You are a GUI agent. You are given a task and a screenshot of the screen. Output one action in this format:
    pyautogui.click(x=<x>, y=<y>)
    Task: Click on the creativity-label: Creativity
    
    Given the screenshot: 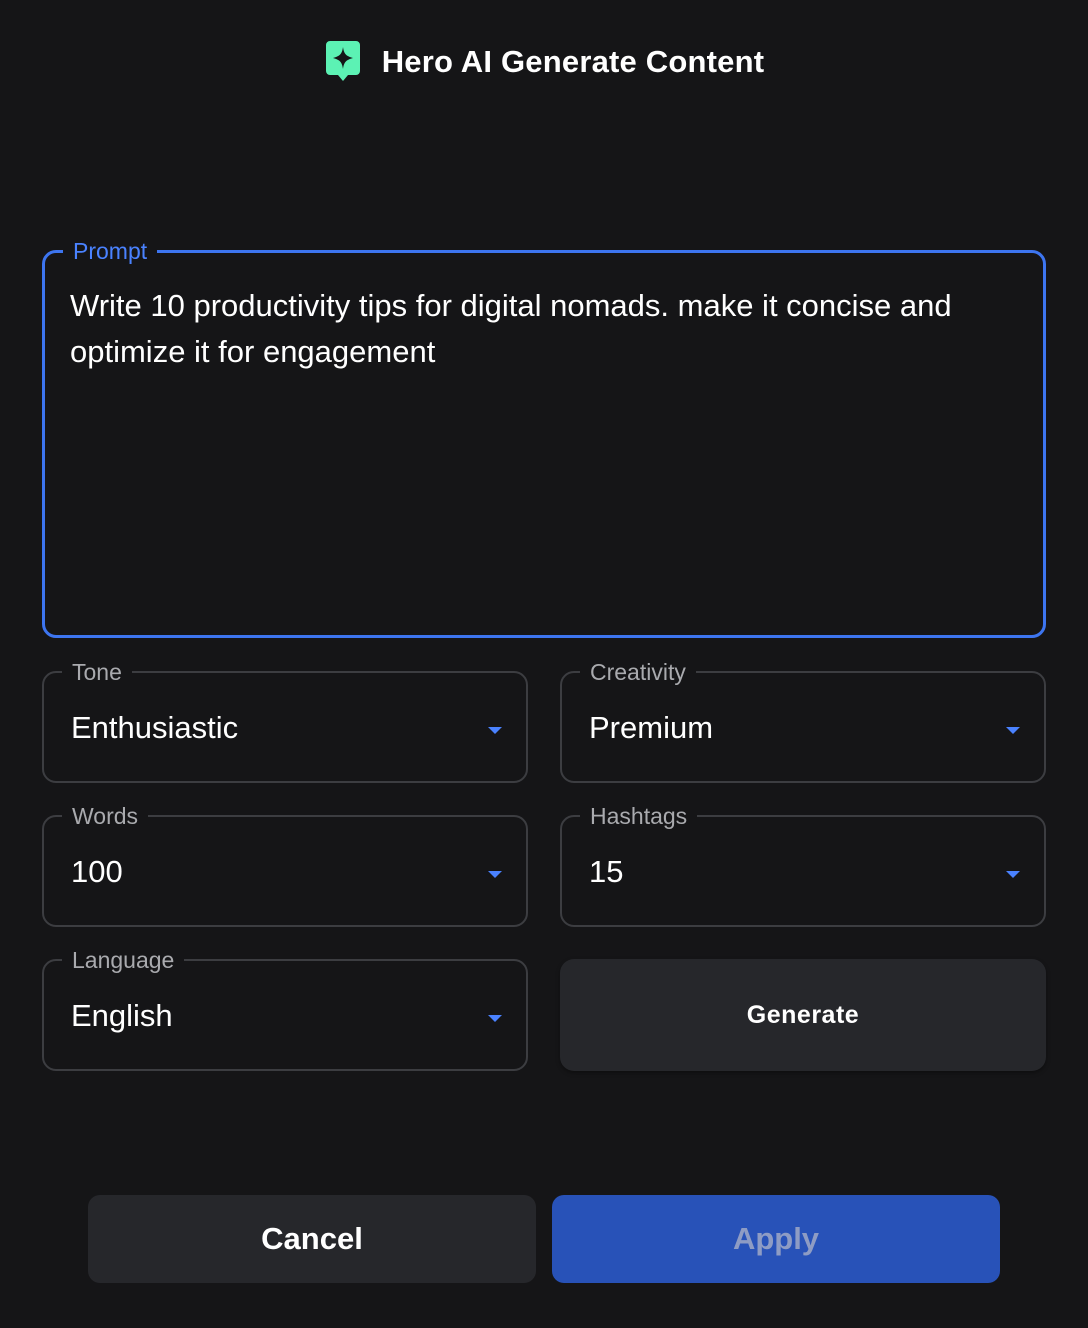 What is the action you would take?
    pyautogui.click(x=638, y=672)
    